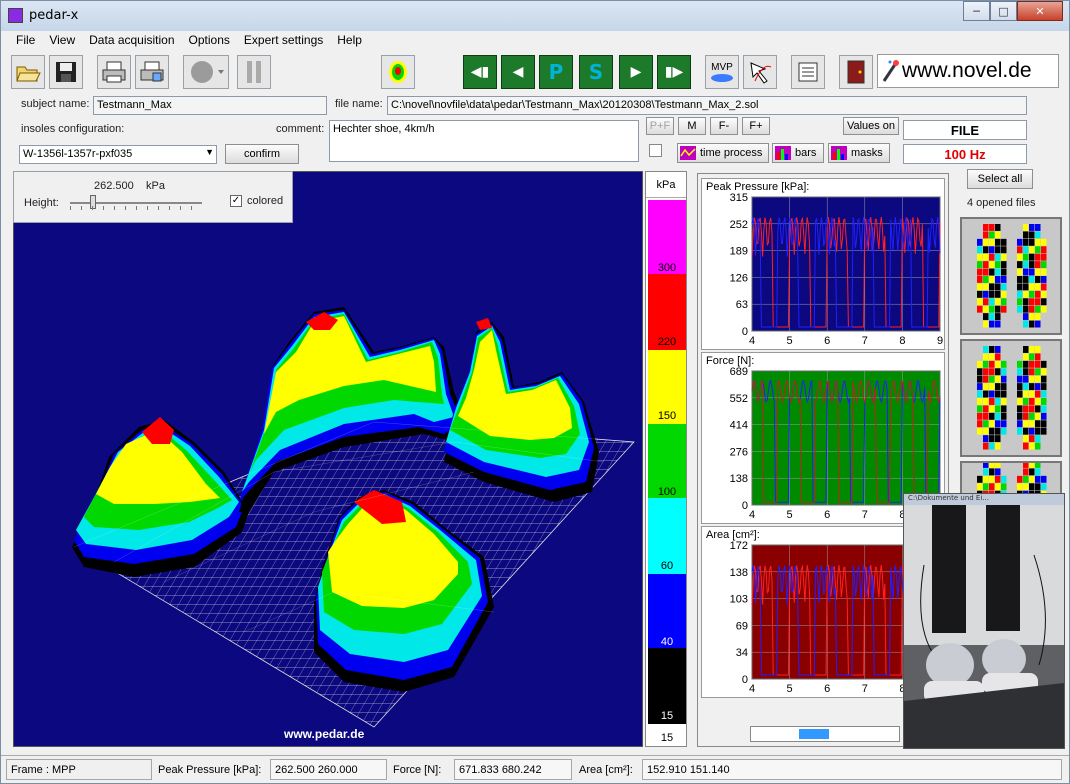 This screenshot has height=784, width=1070. Describe the element at coordinates (254, 72) in the screenshot. I see `pause-button` at that location.